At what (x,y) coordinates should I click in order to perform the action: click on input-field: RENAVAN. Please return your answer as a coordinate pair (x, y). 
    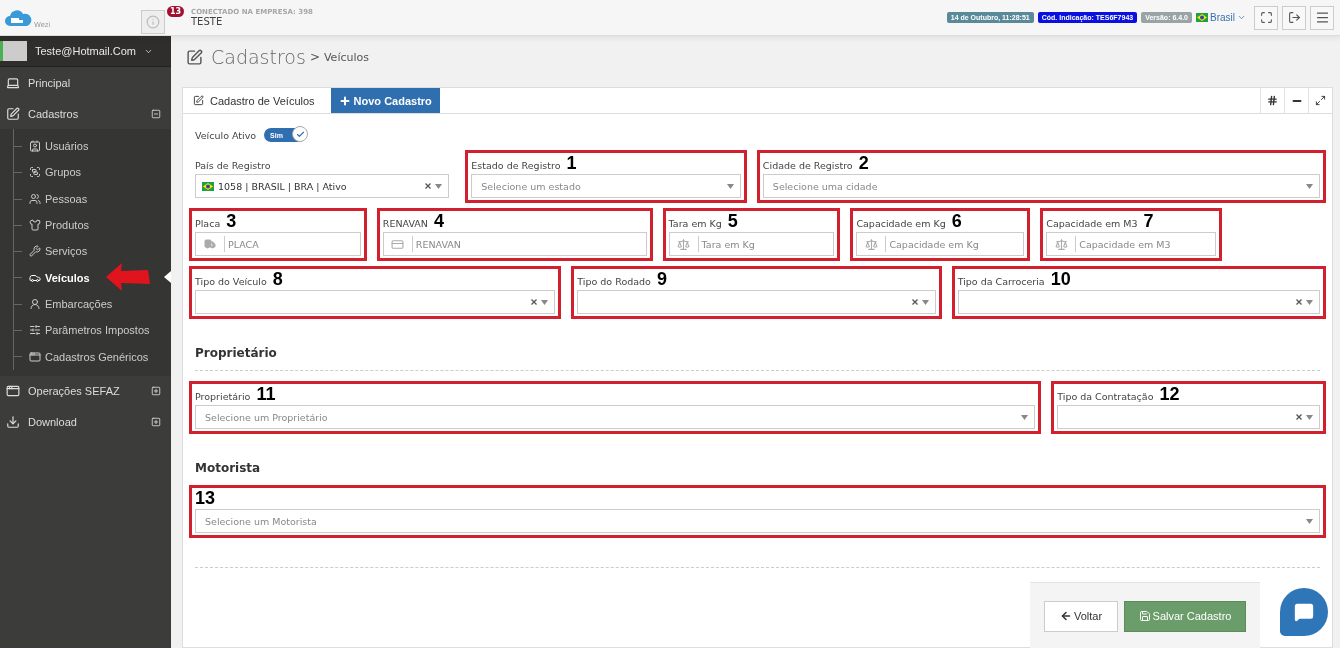
    Looking at the image, I should click on (514, 244).